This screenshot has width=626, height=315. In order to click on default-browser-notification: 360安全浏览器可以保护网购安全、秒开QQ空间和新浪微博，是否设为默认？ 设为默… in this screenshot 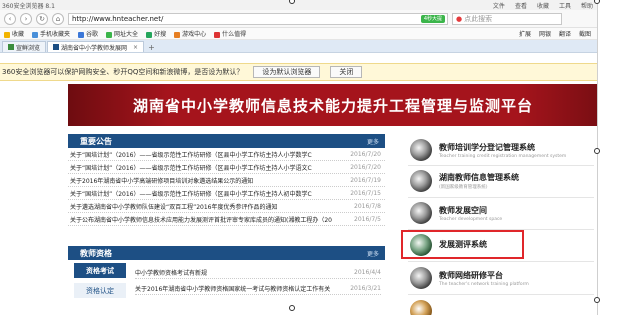, I will do `click(298, 72)`.